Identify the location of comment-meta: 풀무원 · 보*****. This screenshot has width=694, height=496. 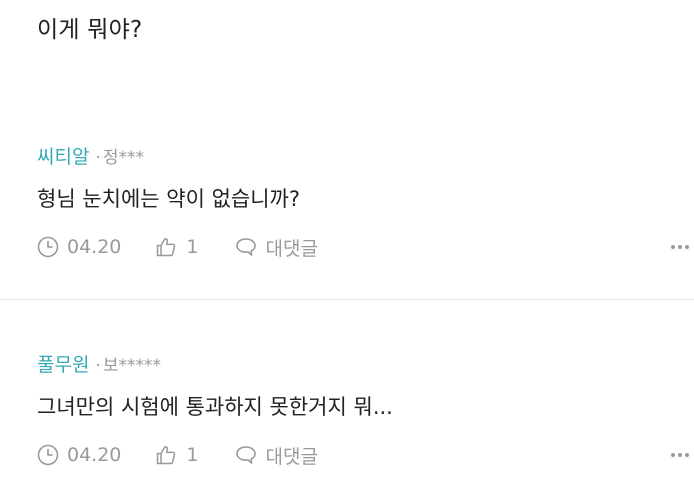
(99, 365).